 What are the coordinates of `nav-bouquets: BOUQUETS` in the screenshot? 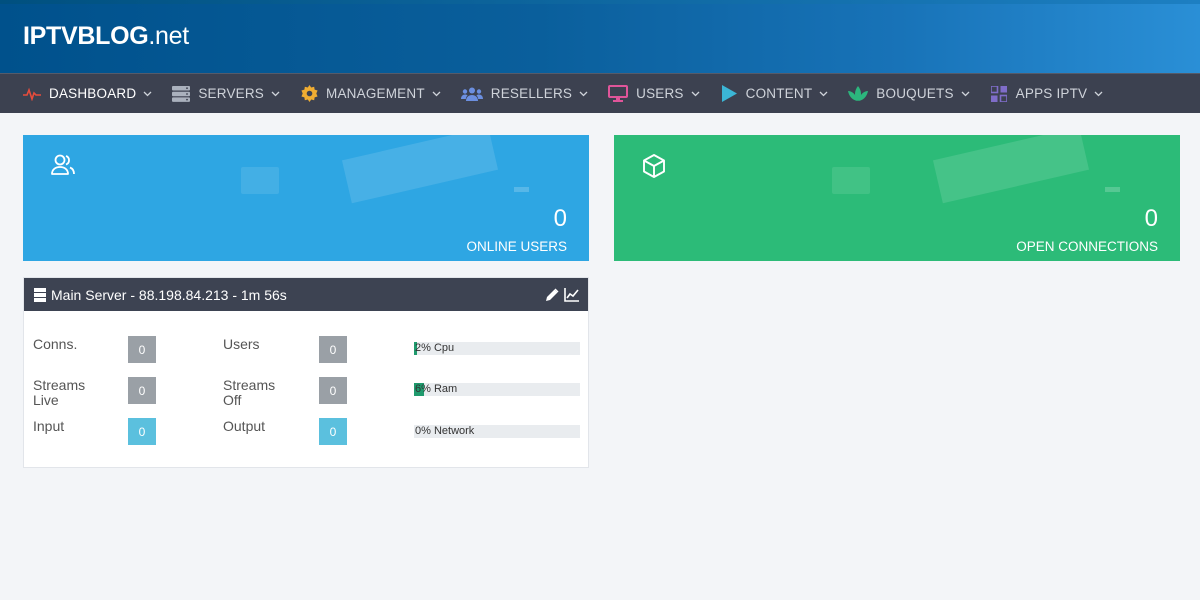 It's located at (909, 94).